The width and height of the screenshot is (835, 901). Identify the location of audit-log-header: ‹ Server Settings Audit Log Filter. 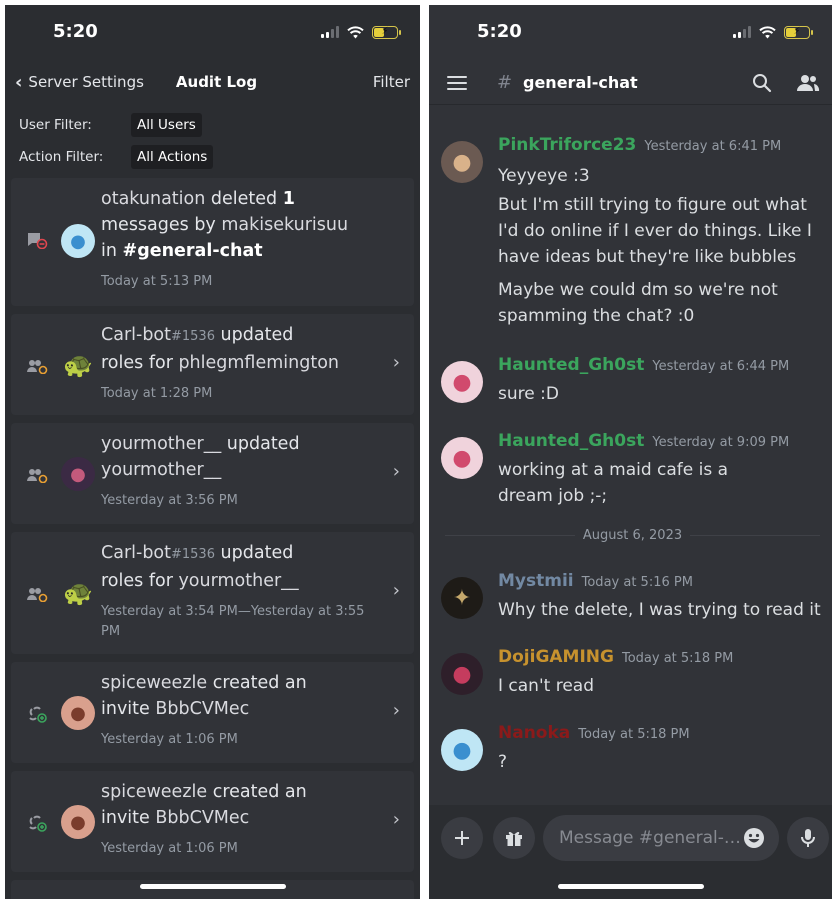
(212, 82).